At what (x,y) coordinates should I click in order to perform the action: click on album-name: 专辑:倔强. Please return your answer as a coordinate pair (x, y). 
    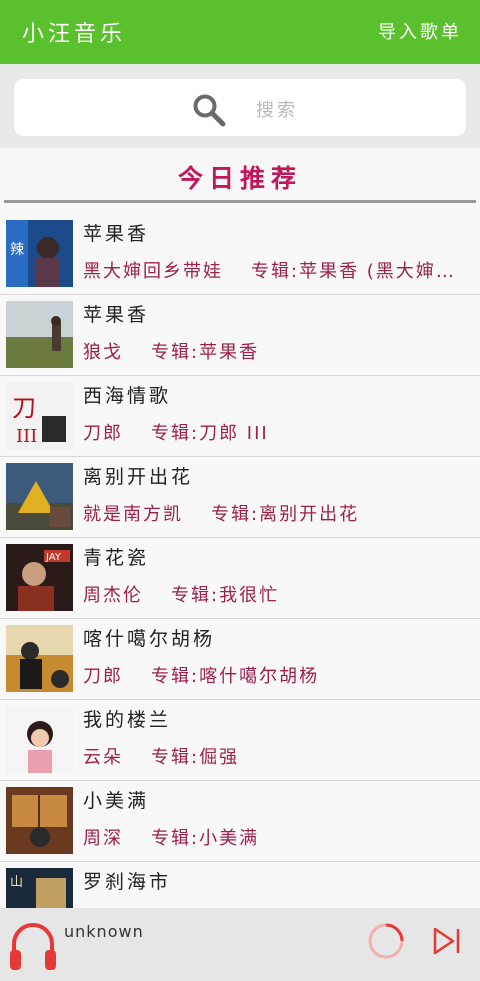
    Looking at the image, I should click on (195, 757).